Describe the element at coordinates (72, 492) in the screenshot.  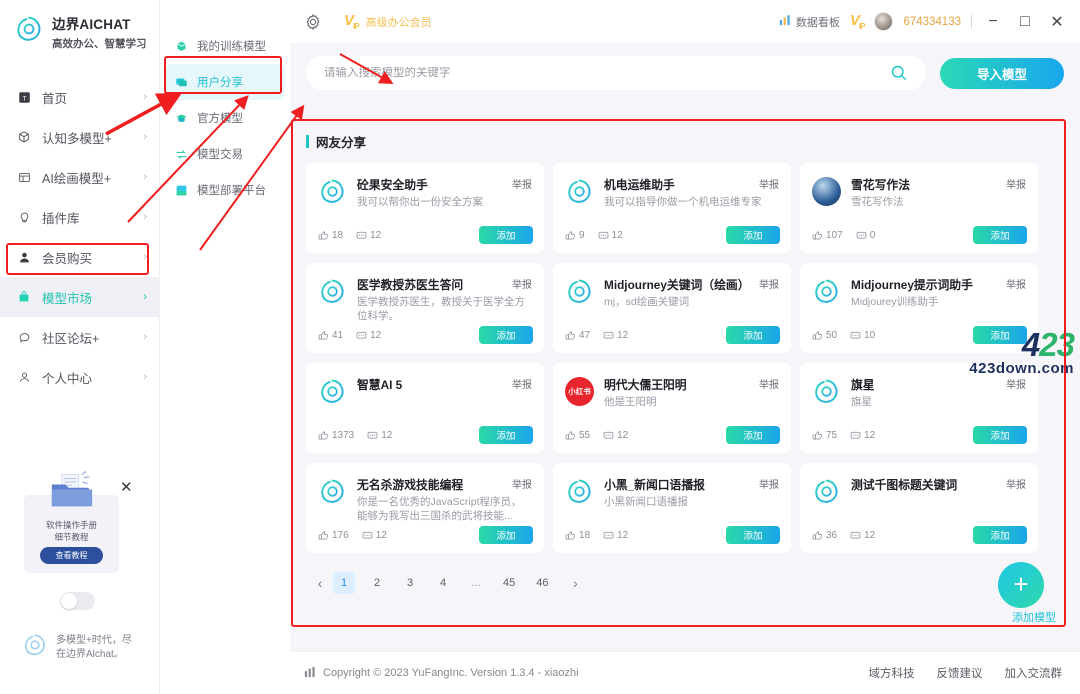
I see `folder-doc-icon` at that location.